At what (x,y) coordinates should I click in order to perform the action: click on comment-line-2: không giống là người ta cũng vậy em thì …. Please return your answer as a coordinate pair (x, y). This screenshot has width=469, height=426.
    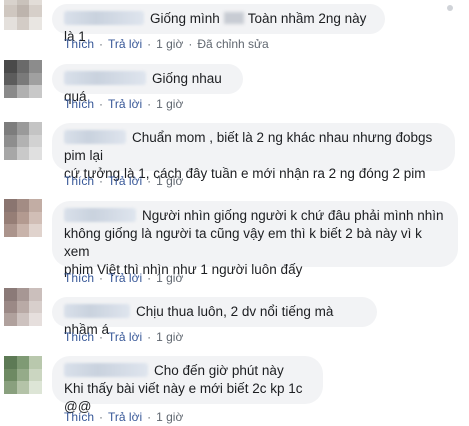
    Looking at the image, I should click on (243, 242).